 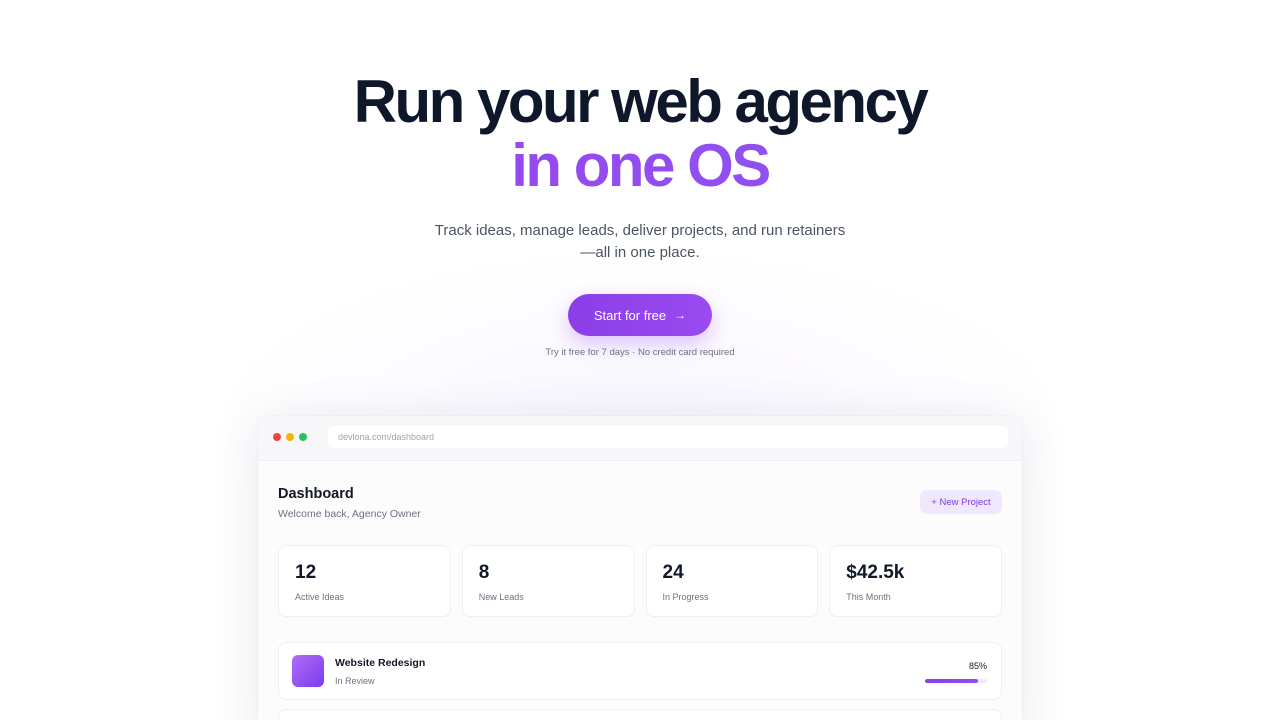 I want to click on stat-label: New Leads, so click(x=501, y=597).